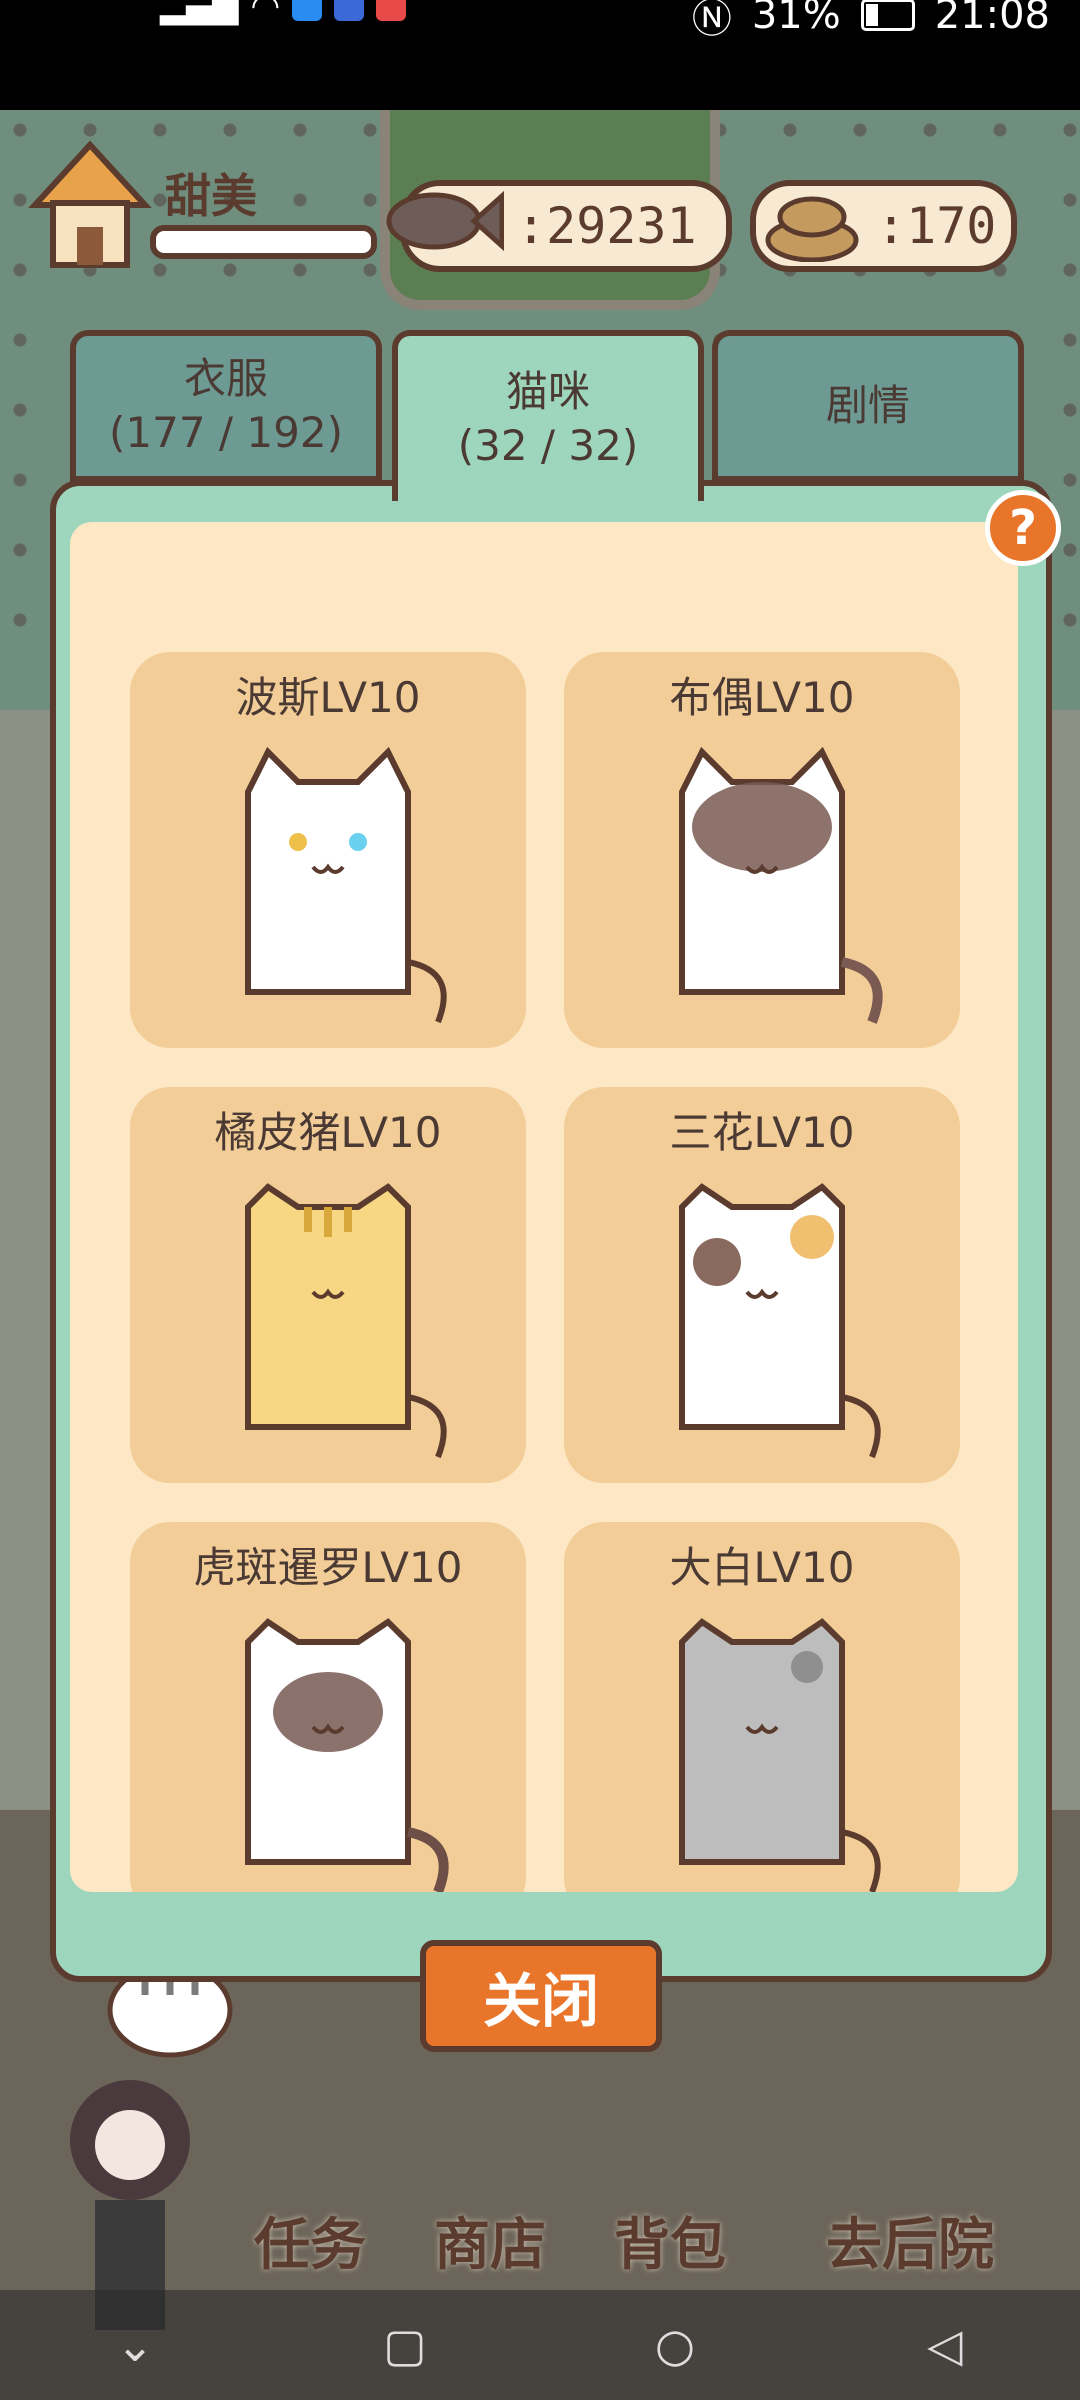 Image resolution: width=1080 pixels, height=2400 pixels. I want to click on status-bar: ▂▄▆ ◠ Ⓝ 31% 21:08, so click(540, 55).